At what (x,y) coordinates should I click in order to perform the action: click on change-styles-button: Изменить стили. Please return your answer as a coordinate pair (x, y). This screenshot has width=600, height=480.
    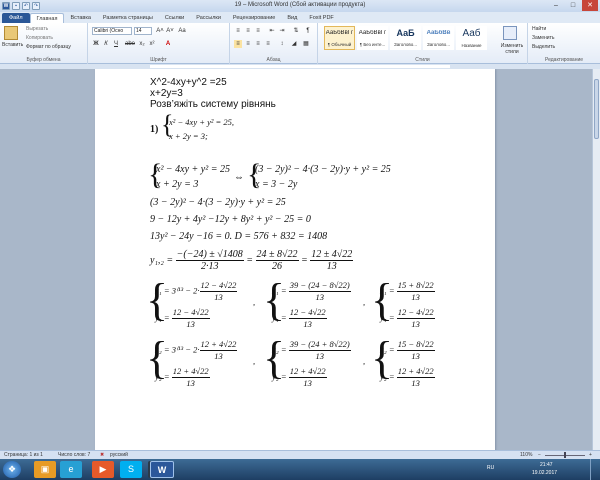
    Looking at the image, I should click on (512, 49).